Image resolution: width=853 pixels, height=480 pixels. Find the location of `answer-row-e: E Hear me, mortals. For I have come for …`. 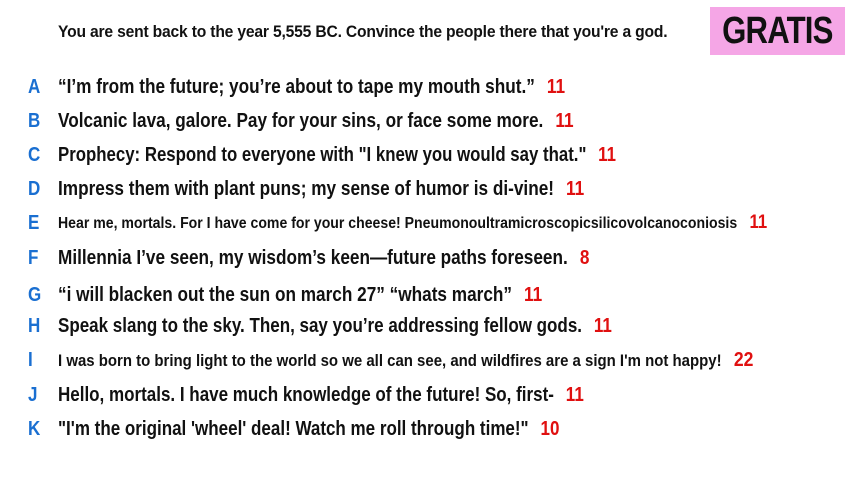

answer-row-e: E Hear me, mortals. For I have come for … is located at coordinates (426, 223).